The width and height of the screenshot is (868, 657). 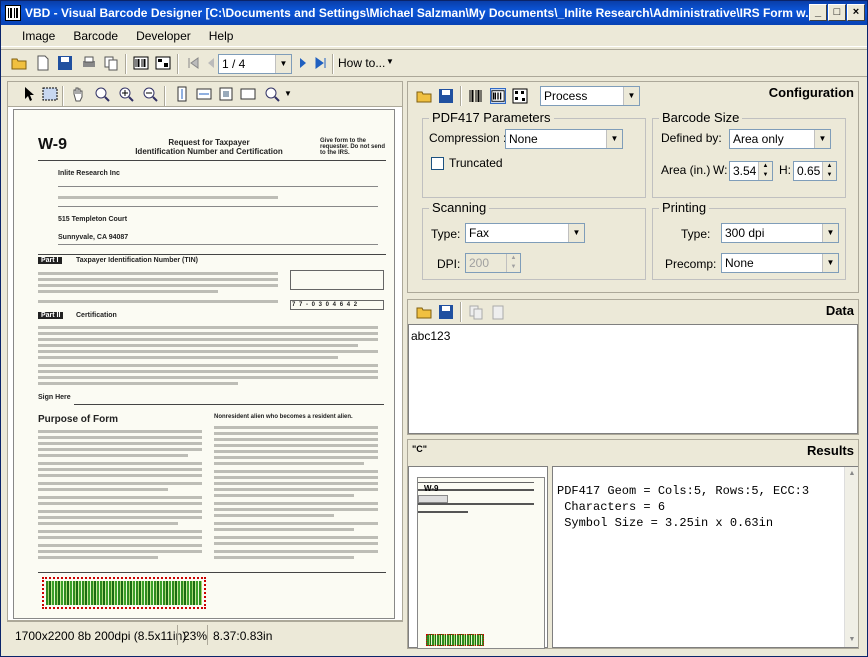 I want to click on pan-hand-icon, so click(x=78, y=94).